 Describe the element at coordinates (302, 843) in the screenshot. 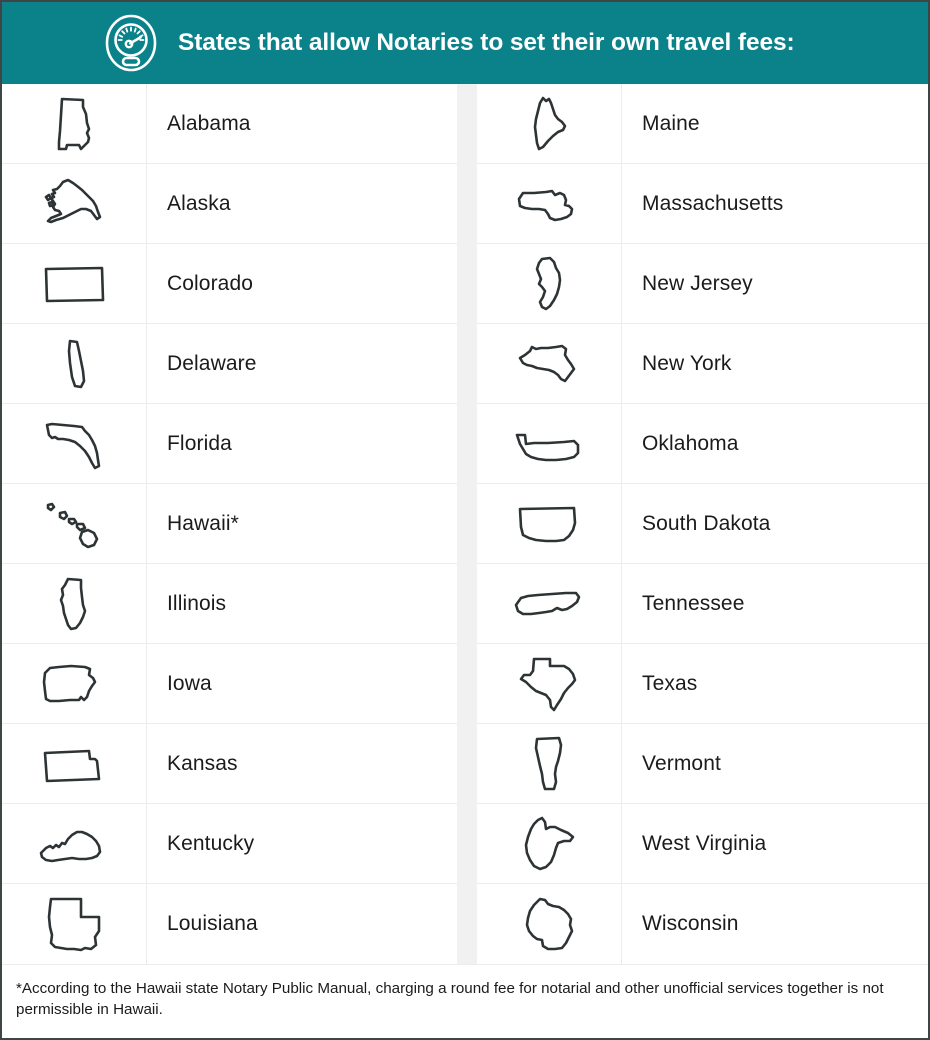

I see `state-name-cell: Kentucky` at that location.